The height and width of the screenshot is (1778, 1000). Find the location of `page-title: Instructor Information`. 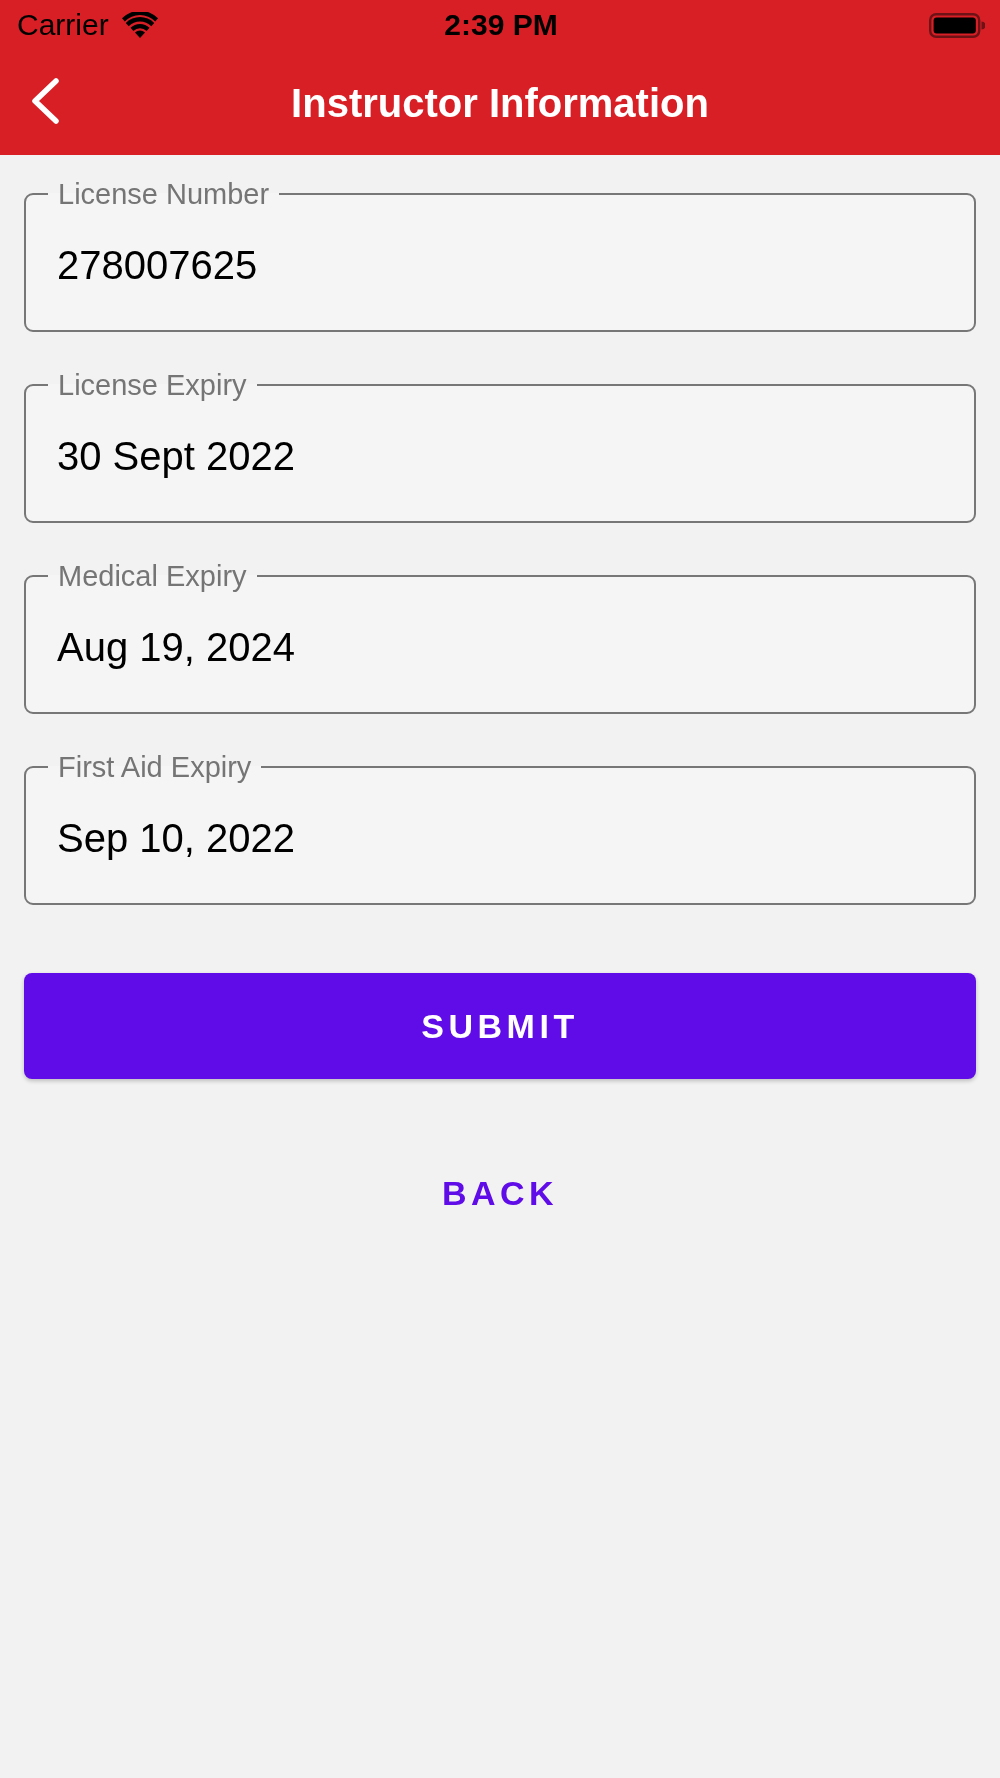

page-title: Instructor Information is located at coordinates (500, 103).